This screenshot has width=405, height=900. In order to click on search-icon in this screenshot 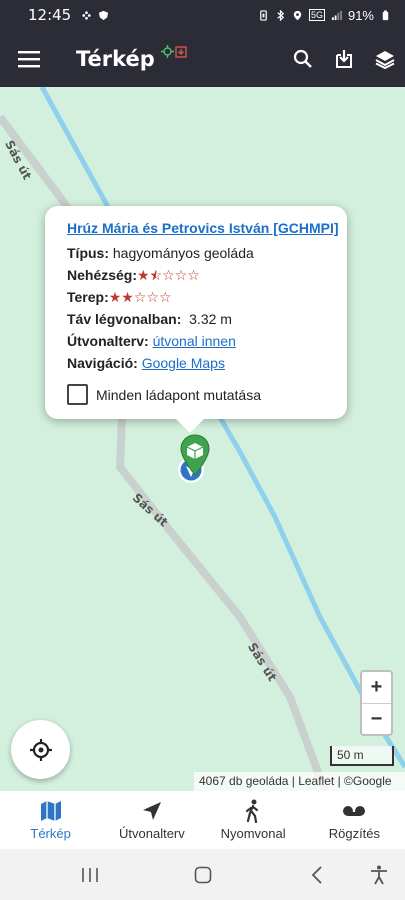, I will do `click(302, 58)`.